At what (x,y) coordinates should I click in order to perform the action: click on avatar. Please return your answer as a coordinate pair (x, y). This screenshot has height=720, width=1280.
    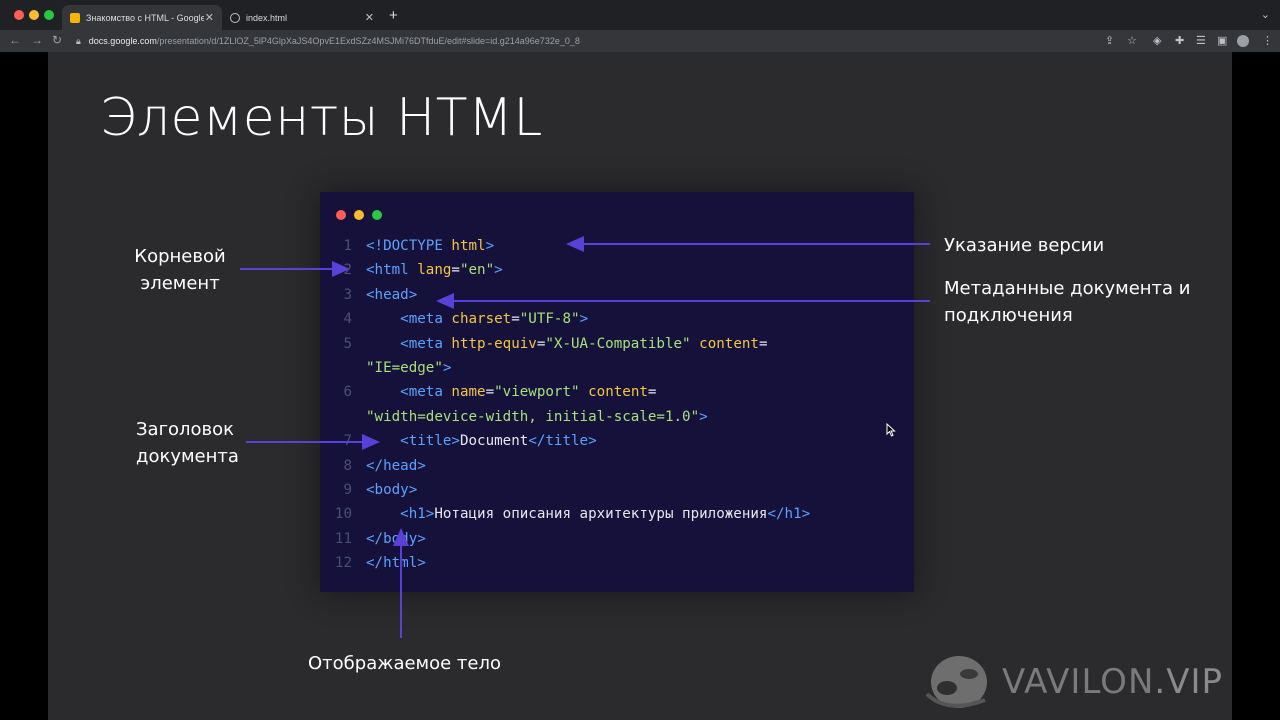
    Looking at the image, I should click on (1243, 41).